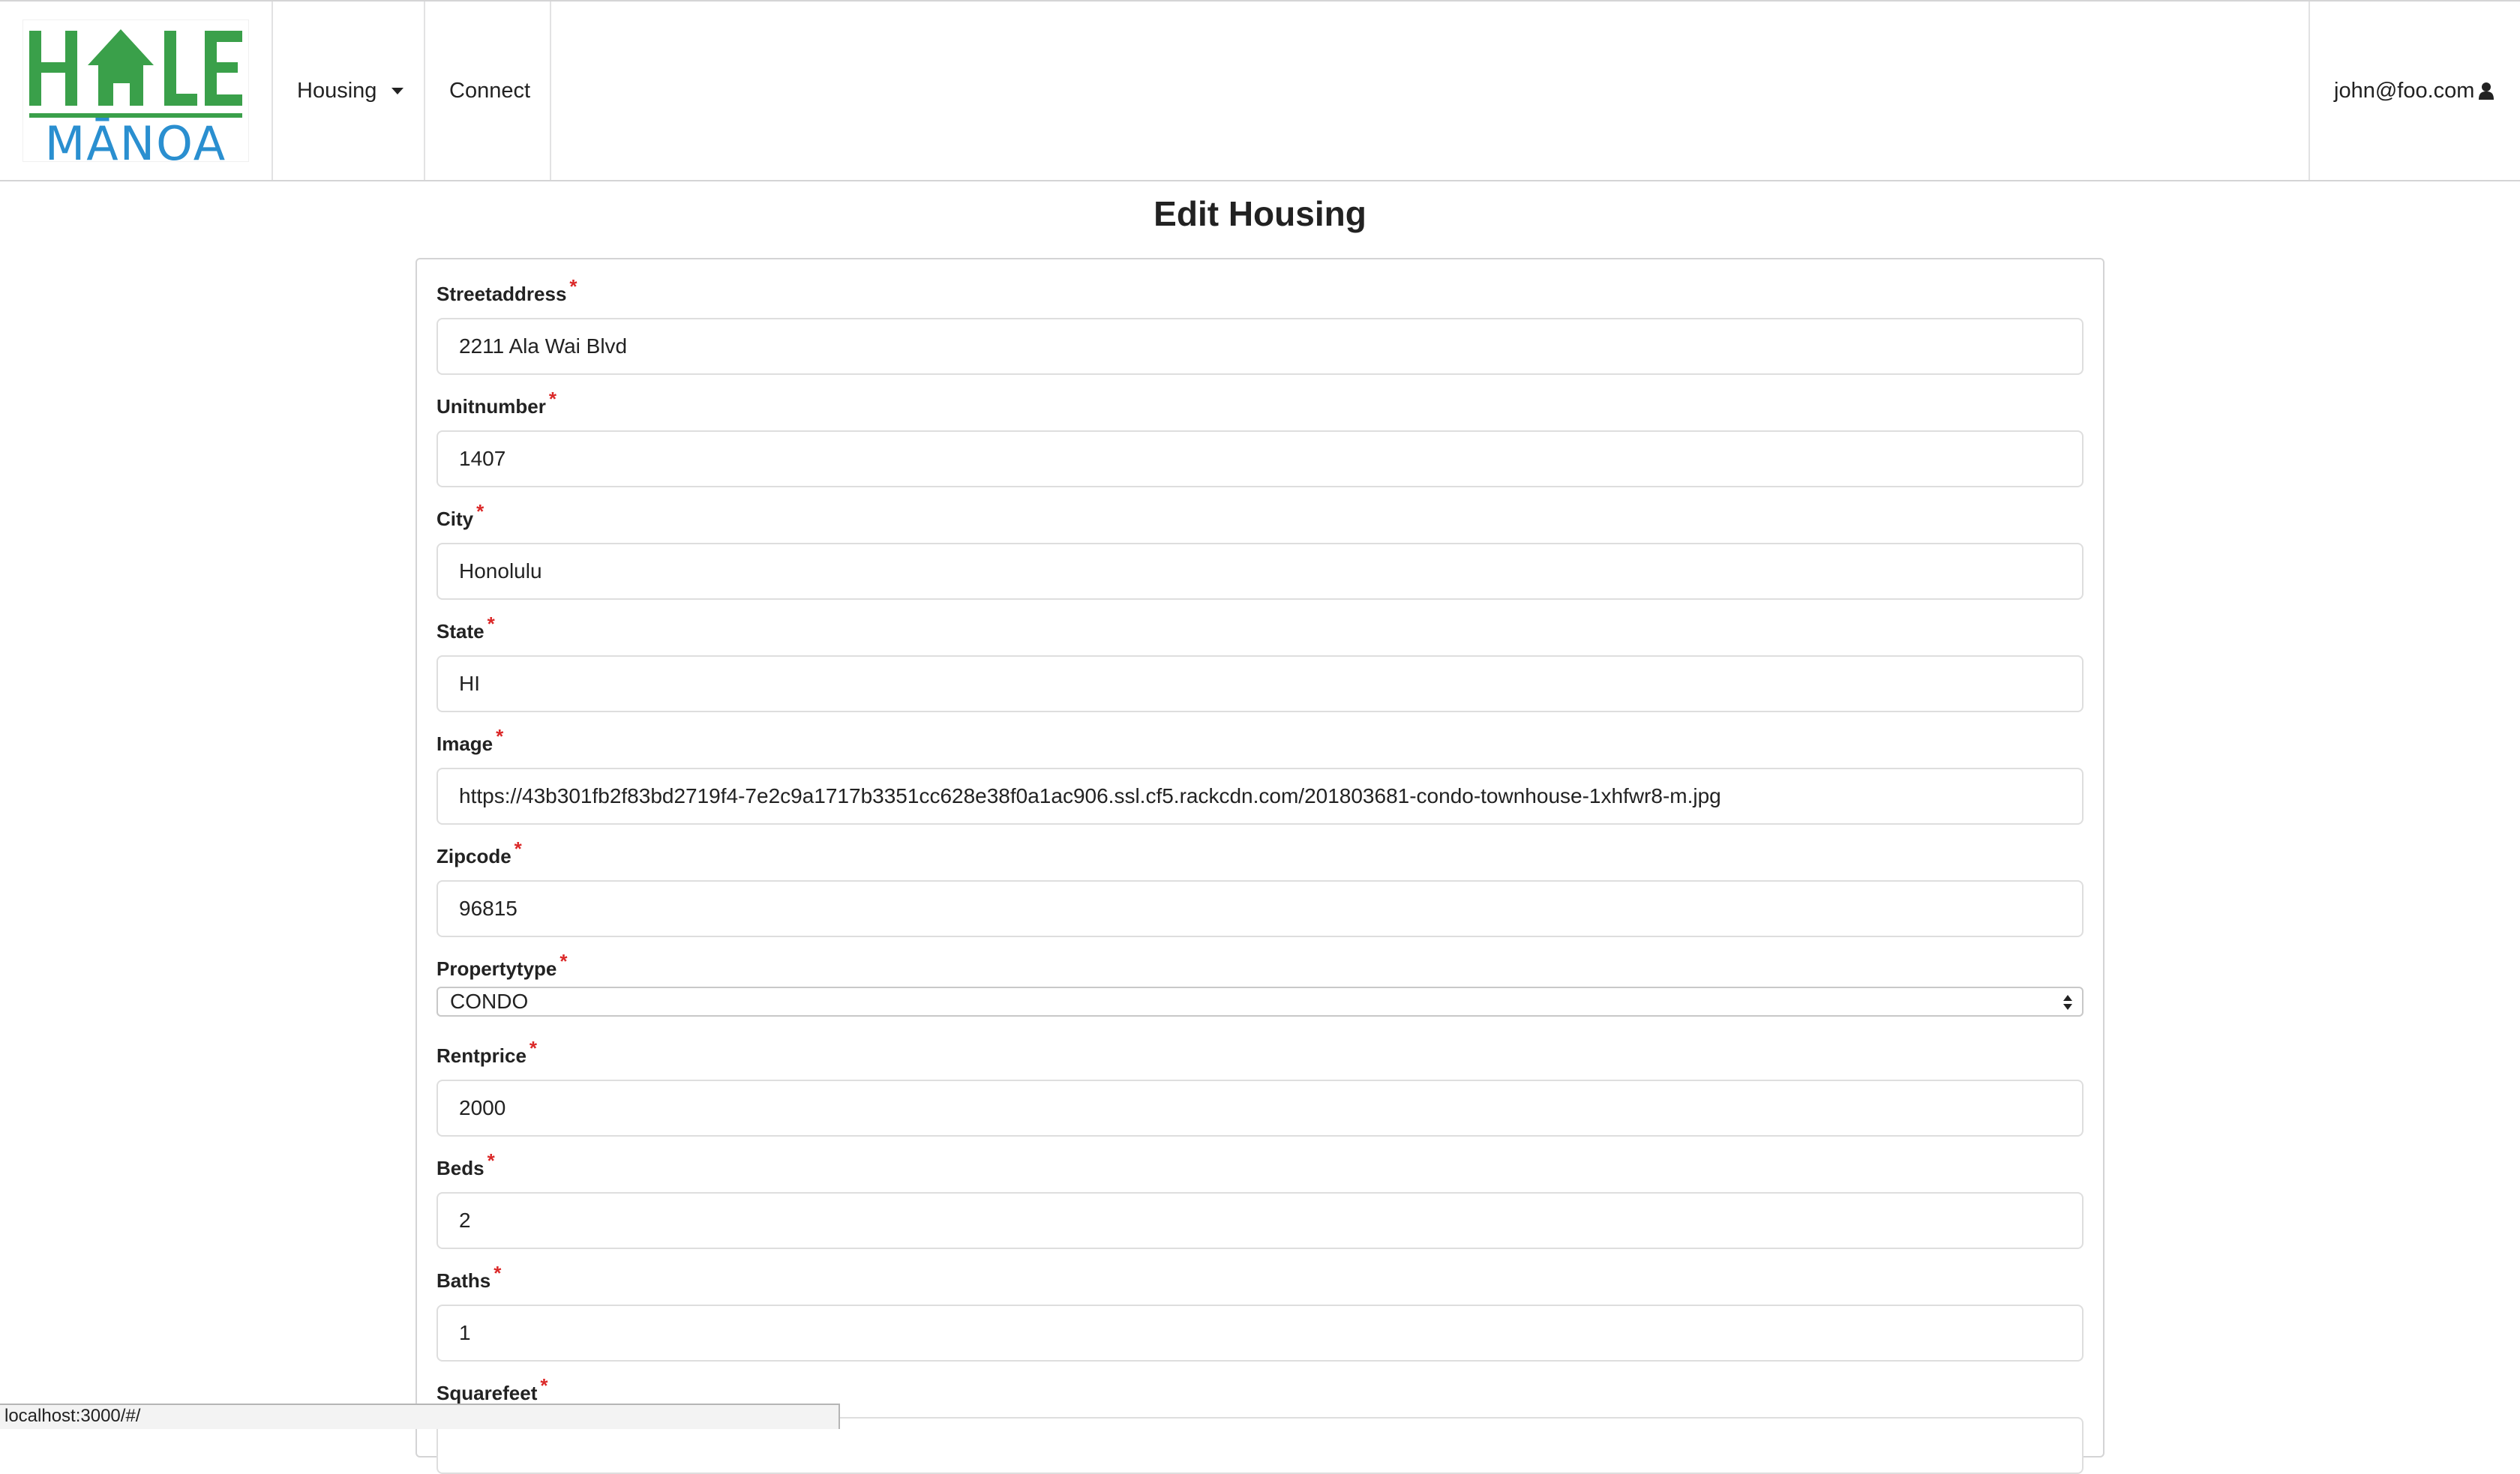 This screenshot has height=1474, width=2520. What do you see at coordinates (2067, 1002) in the screenshot?
I see `select-arrows-icon` at bounding box center [2067, 1002].